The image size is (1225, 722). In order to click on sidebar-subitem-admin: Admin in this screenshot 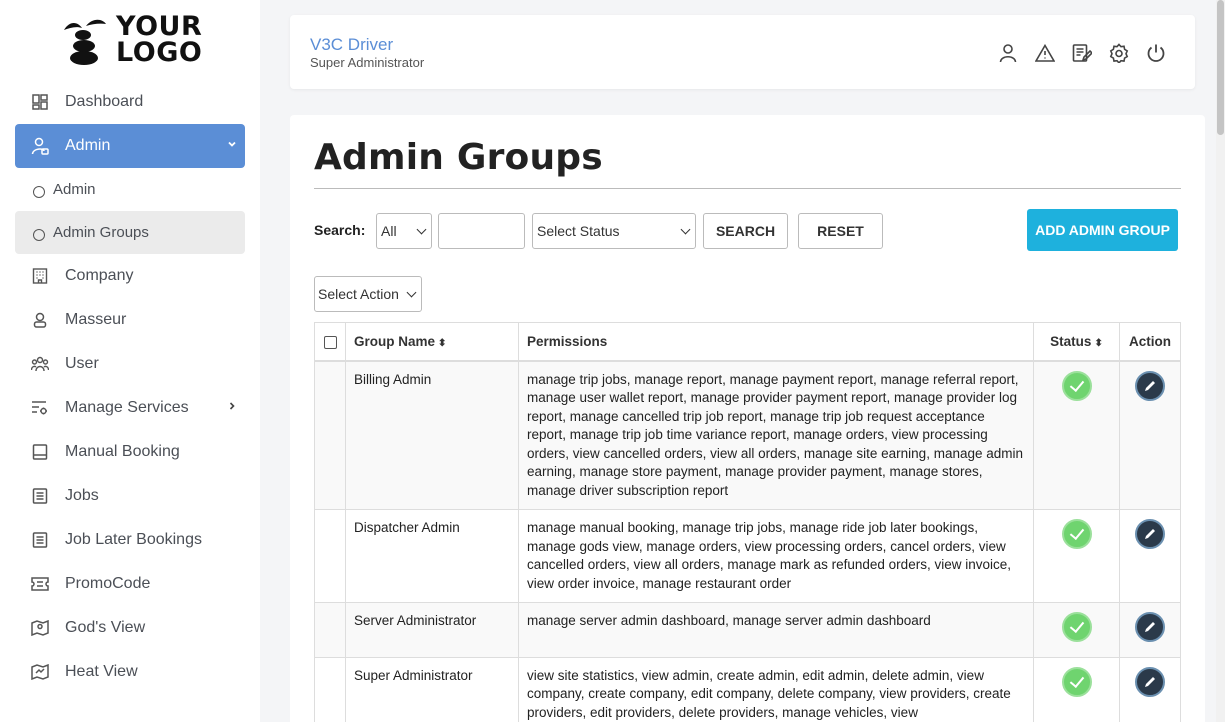, I will do `click(130, 189)`.